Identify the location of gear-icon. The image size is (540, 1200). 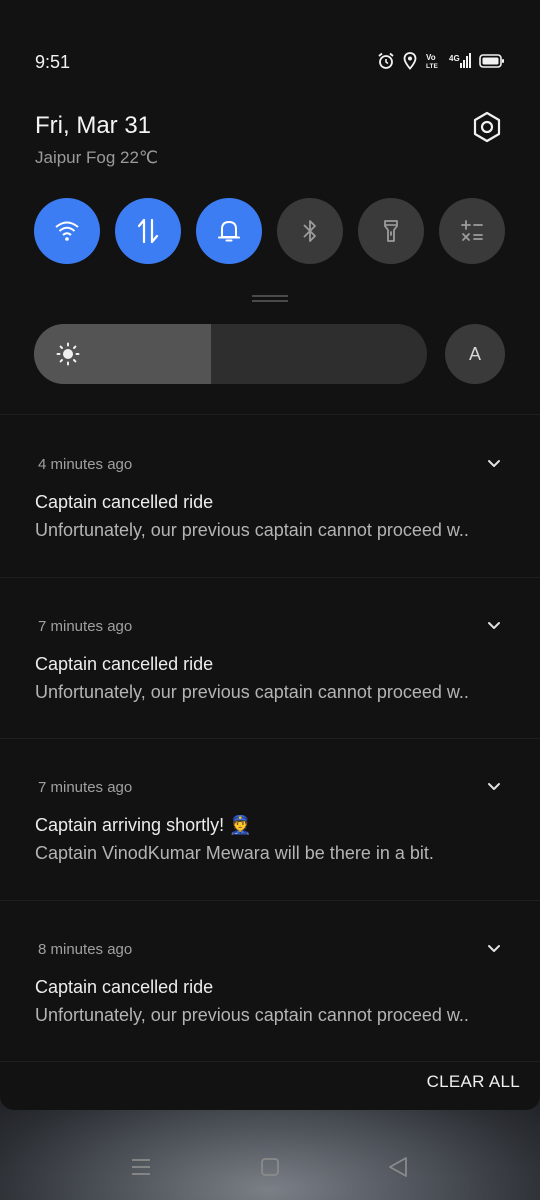
(487, 127).